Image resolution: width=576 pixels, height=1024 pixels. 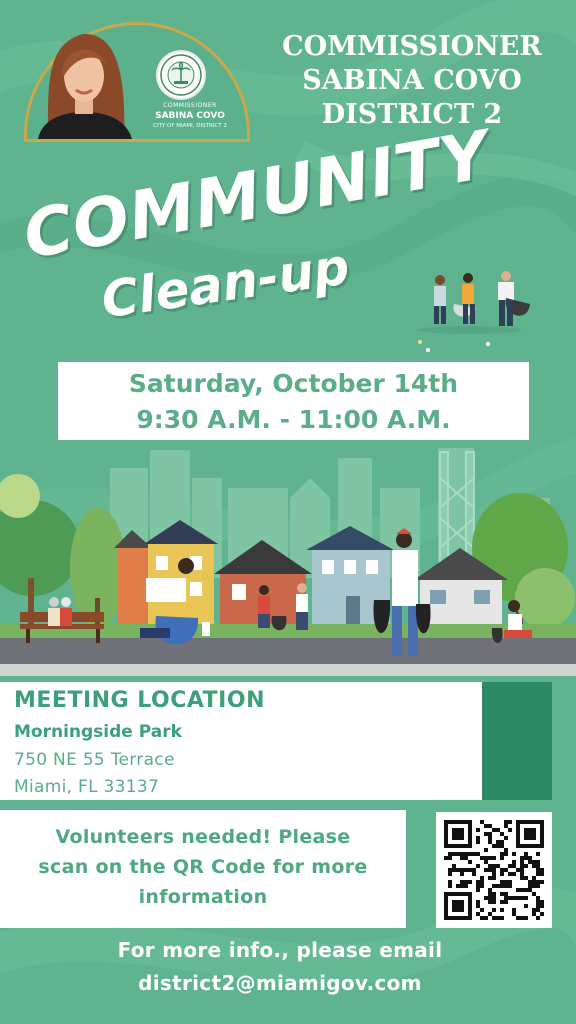 What do you see at coordinates (94, 760) in the screenshot?
I see `meeting-street: 750 NE 55 Terrace` at bounding box center [94, 760].